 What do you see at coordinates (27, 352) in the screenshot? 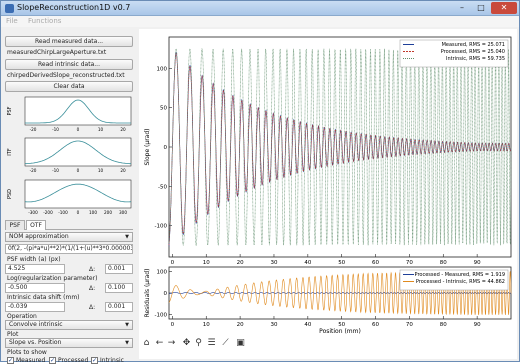
I see `plots-to-show-label: Plots to show` at bounding box center [27, 352].